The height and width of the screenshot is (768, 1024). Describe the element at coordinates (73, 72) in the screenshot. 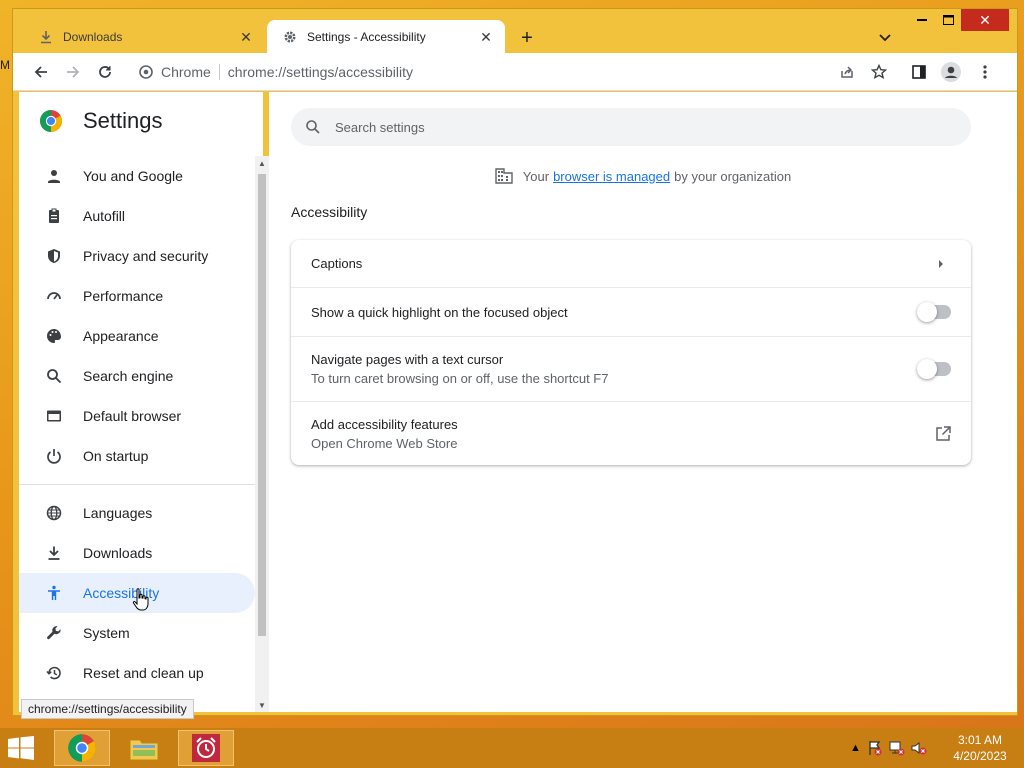

I see `forward-button` at that location.